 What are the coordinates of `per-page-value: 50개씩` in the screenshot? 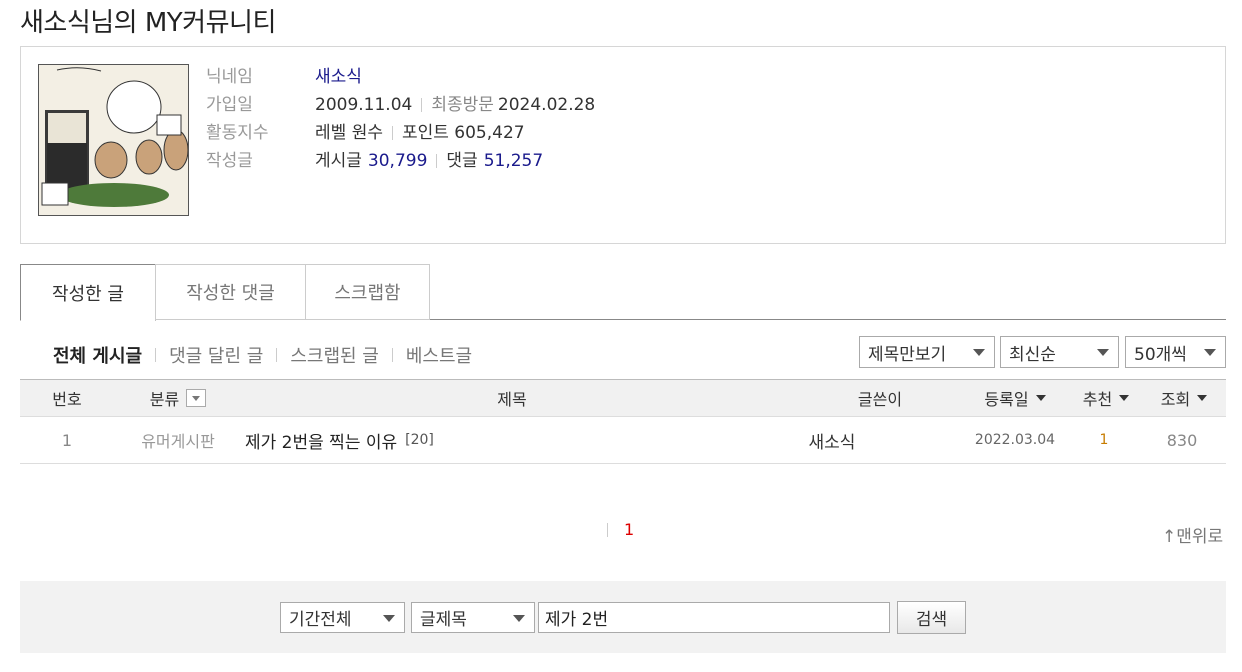 It's located at (1160, 354).